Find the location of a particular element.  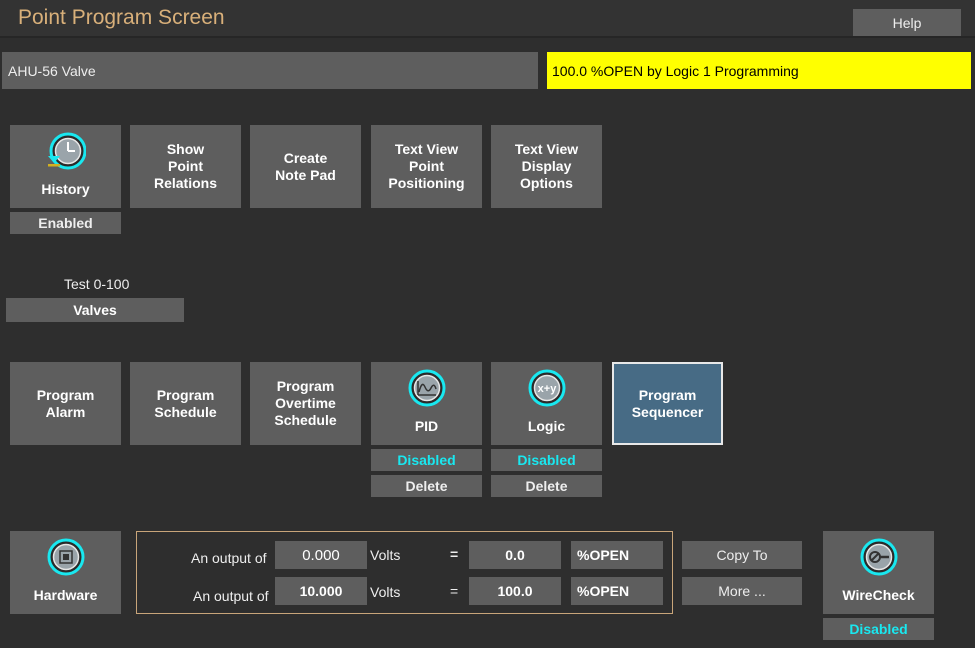

wirecheck-icon is located at coordinates (878, 557).